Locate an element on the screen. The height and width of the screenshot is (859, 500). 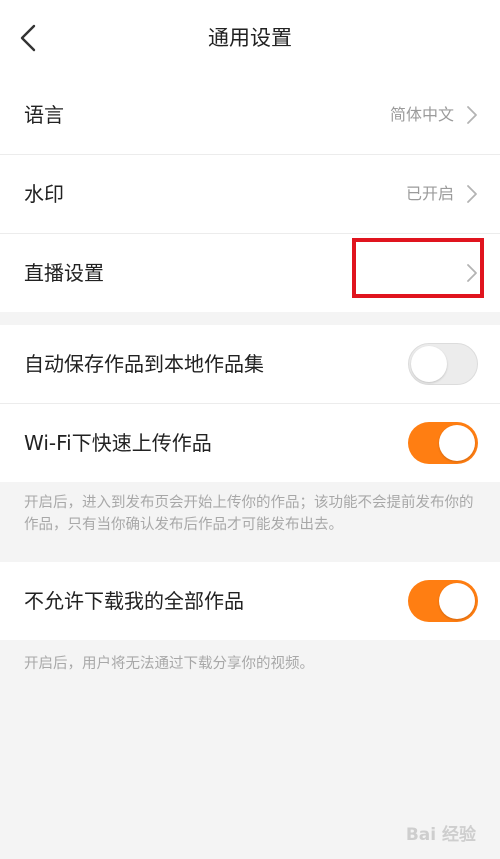
wifi-upload-toggle is located at coordinates (443, 443).